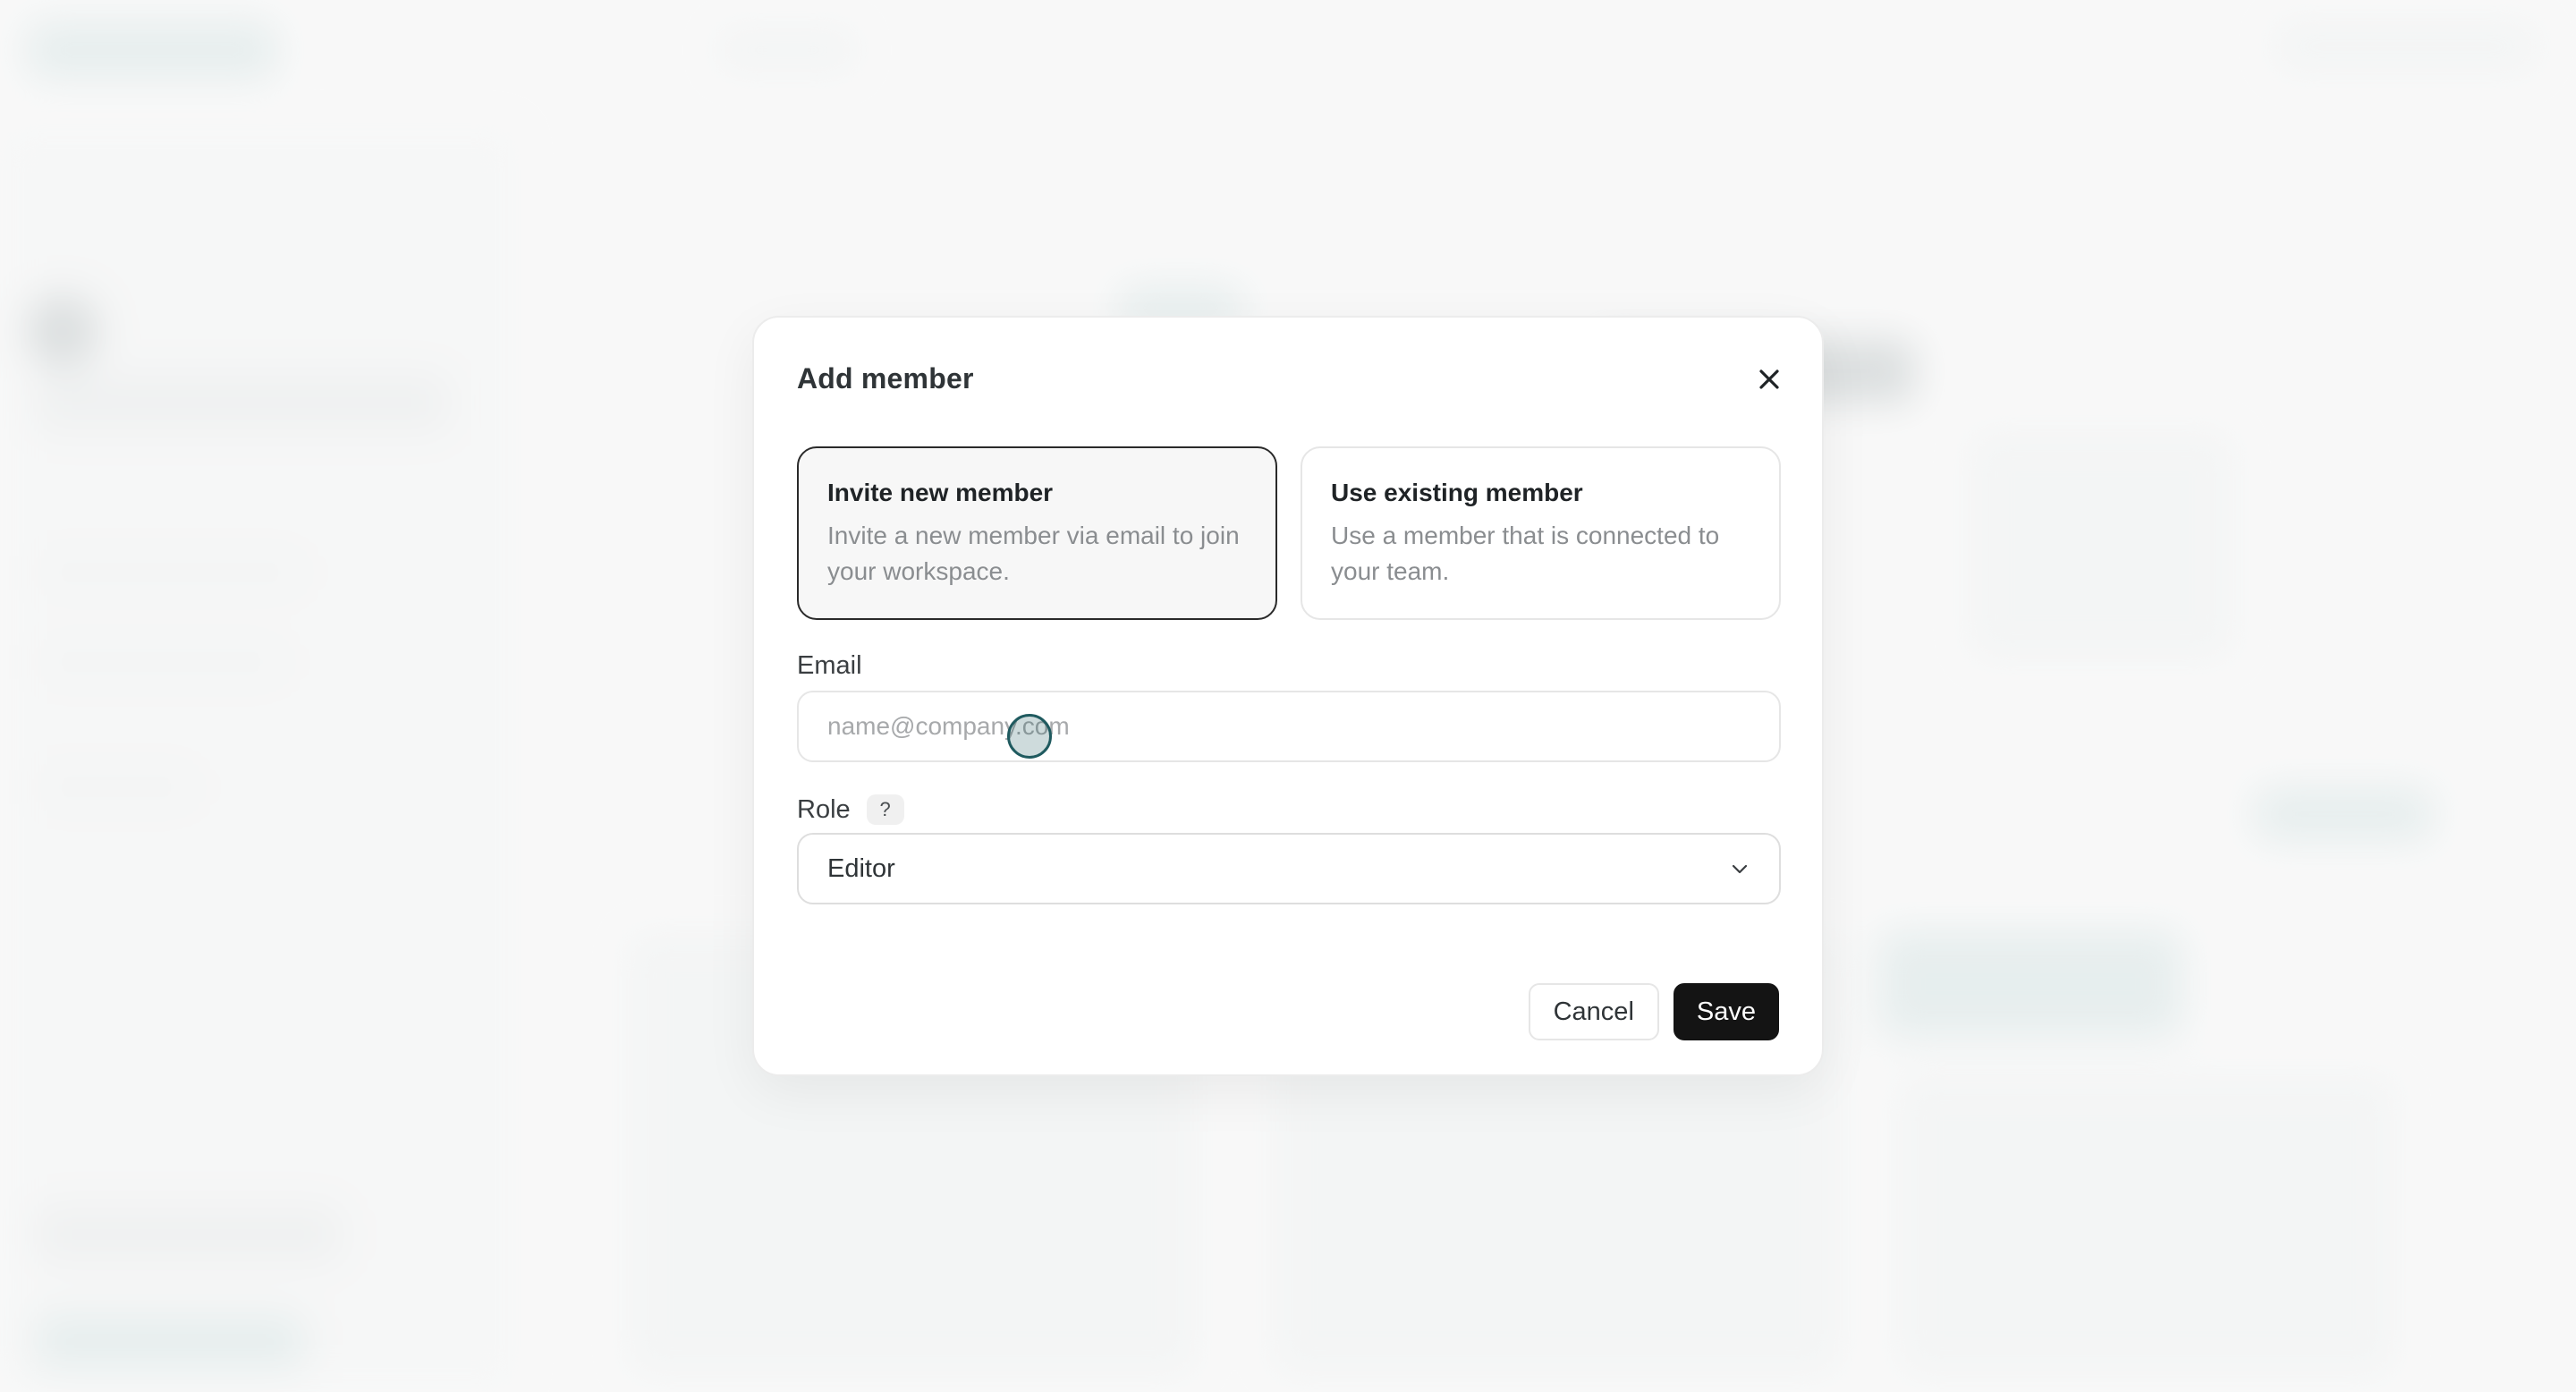 The image size is (2576, 1392). I want to click on role-select-value: Editor, so click(861, 868).